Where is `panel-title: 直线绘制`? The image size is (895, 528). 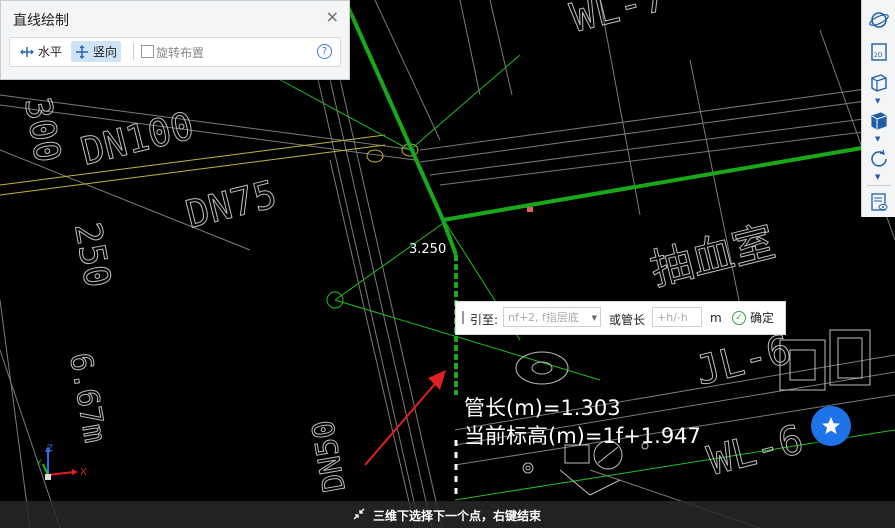 panel-title: 直线绘制 is located at coordinates (41, 21).